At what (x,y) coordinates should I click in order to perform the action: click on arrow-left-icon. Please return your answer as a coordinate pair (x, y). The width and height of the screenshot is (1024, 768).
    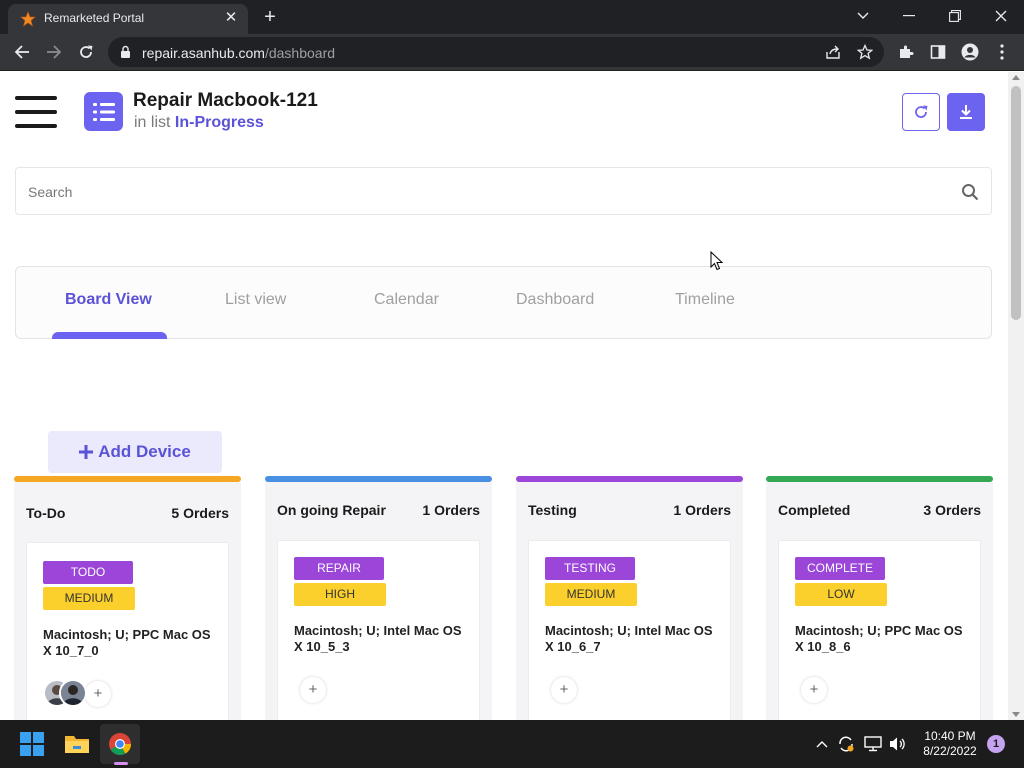
    Looking at the image, I should click on (21, 52).